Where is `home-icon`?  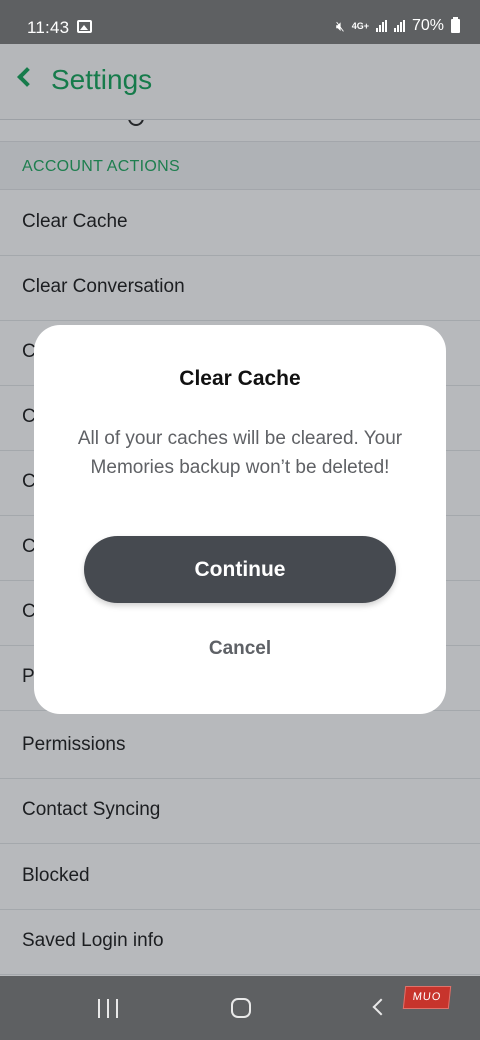
home-icon is located at coordinates (241, 1008).